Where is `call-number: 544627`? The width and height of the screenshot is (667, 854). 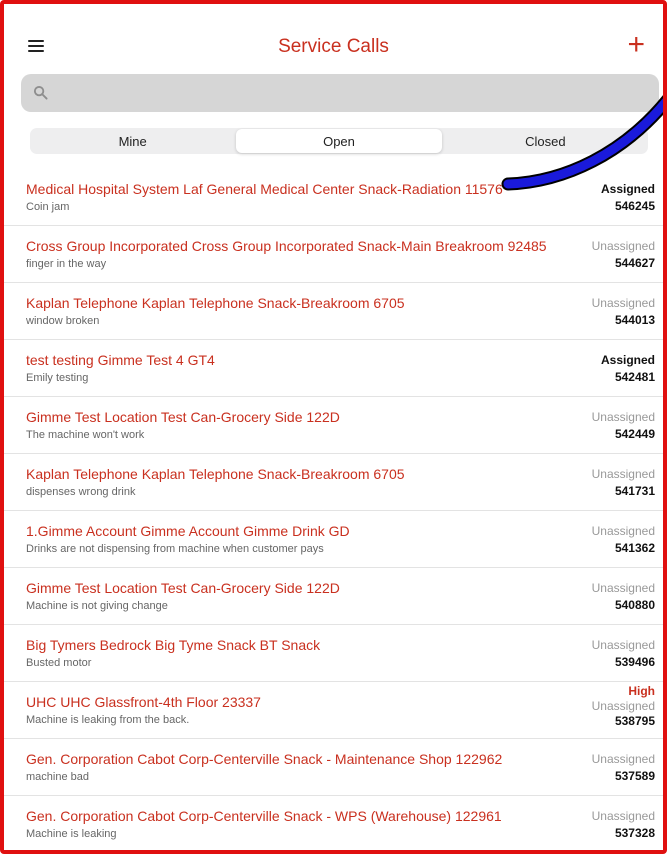 call-number: 544627 is located at coordinates (634, 263).